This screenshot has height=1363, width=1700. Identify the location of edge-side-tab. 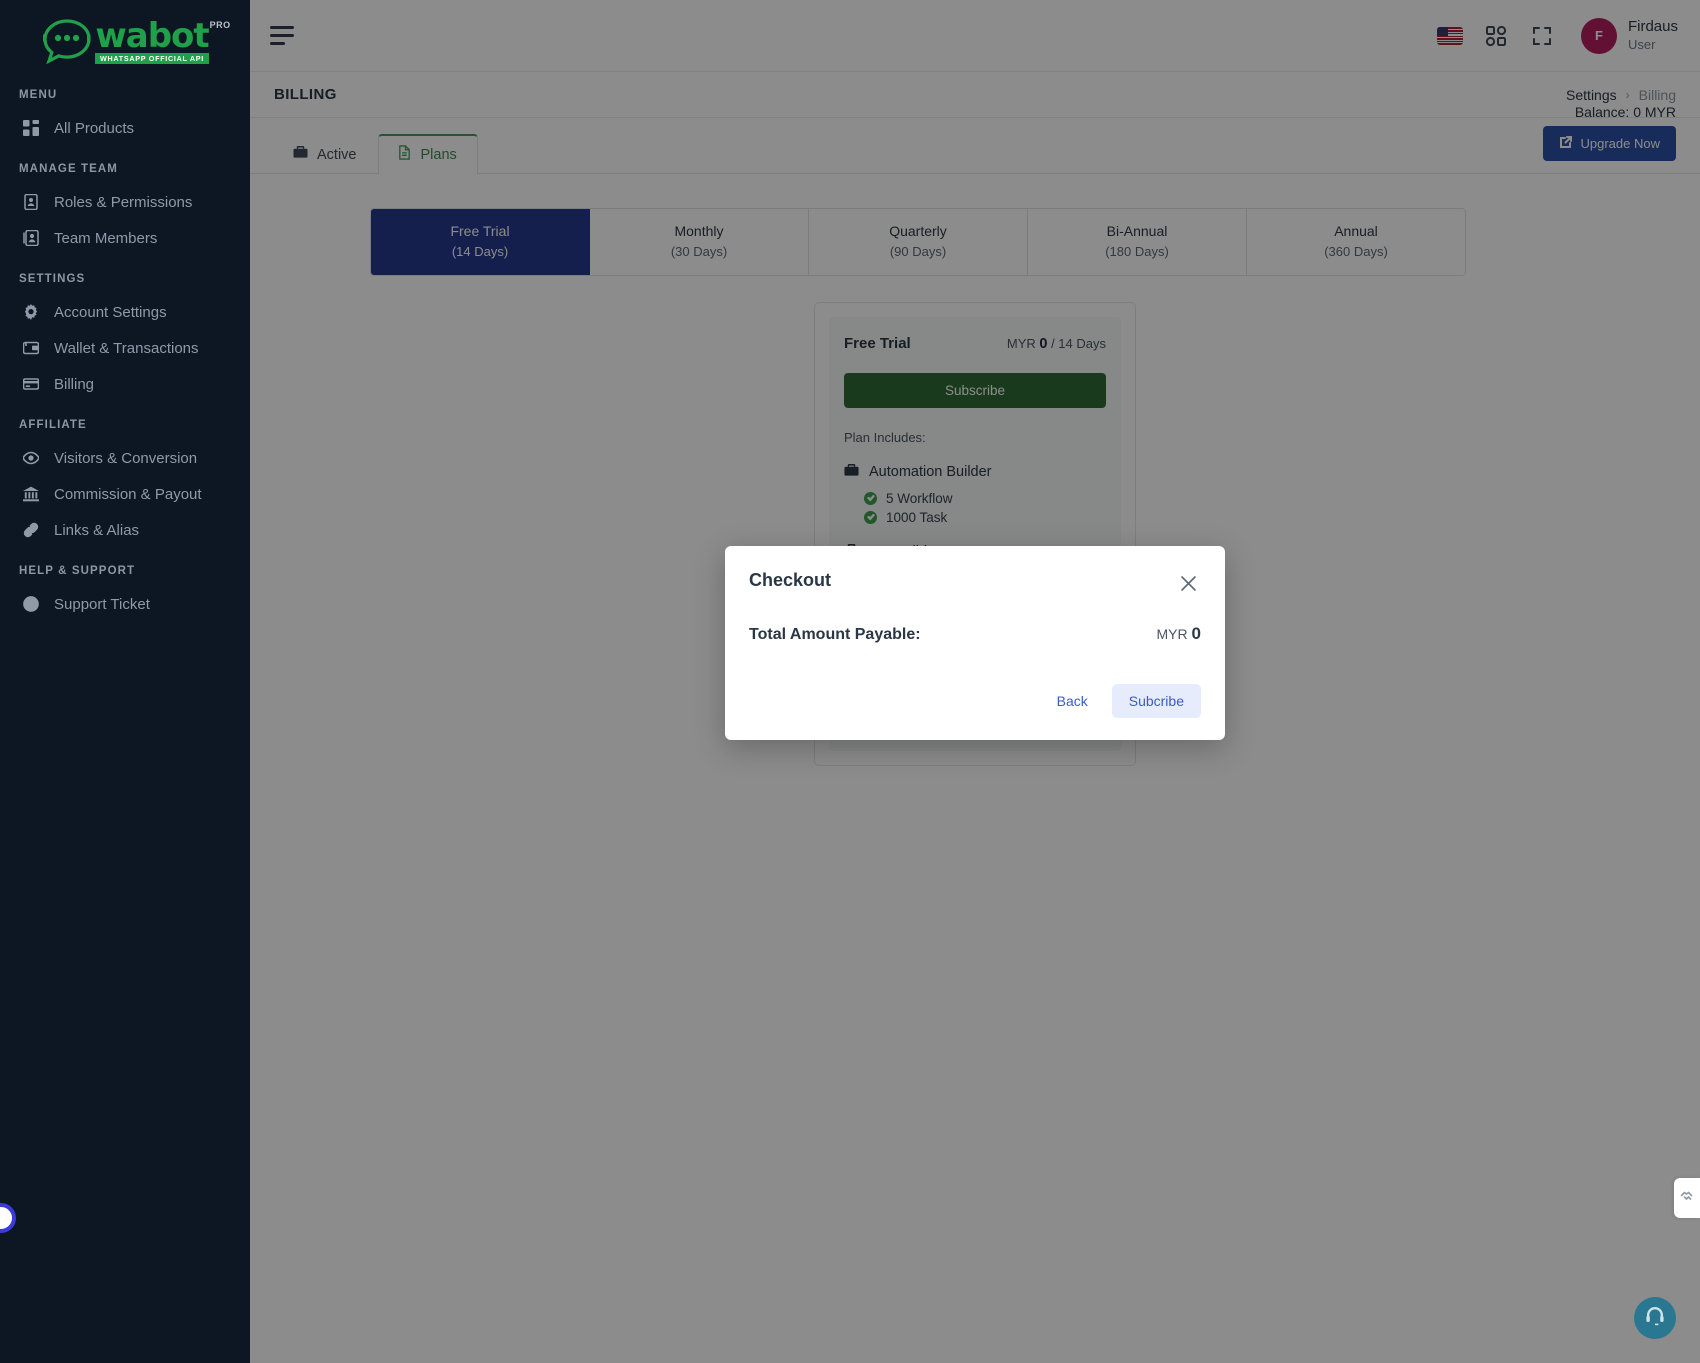
(1687, 1198).